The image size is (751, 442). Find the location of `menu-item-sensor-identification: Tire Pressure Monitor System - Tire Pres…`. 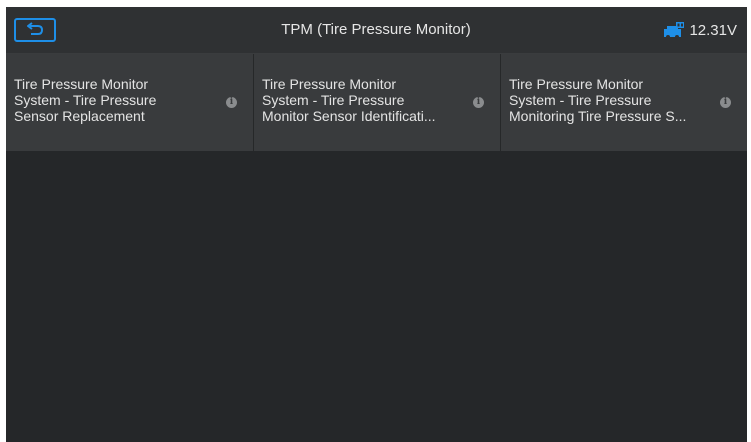

menu-item-sensor-identification: Tire Pressure Monitor System - Tire Pres… is located at coordinates (376, 102).